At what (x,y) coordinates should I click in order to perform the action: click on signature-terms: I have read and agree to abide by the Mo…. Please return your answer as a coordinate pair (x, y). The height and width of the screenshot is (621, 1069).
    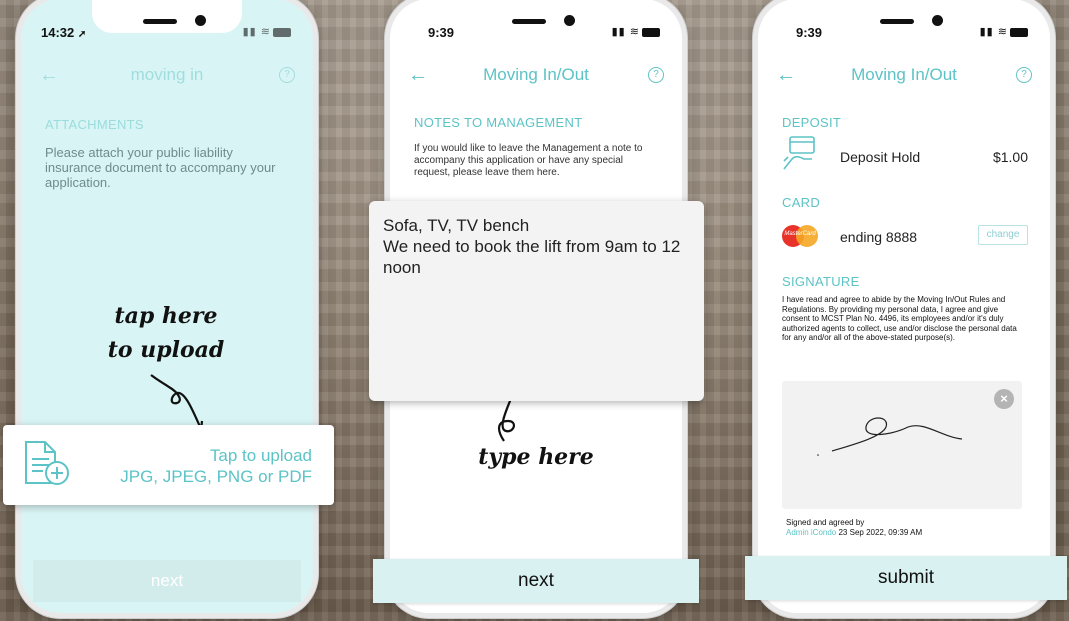
    Looking at the image, I should click on (899, 318).